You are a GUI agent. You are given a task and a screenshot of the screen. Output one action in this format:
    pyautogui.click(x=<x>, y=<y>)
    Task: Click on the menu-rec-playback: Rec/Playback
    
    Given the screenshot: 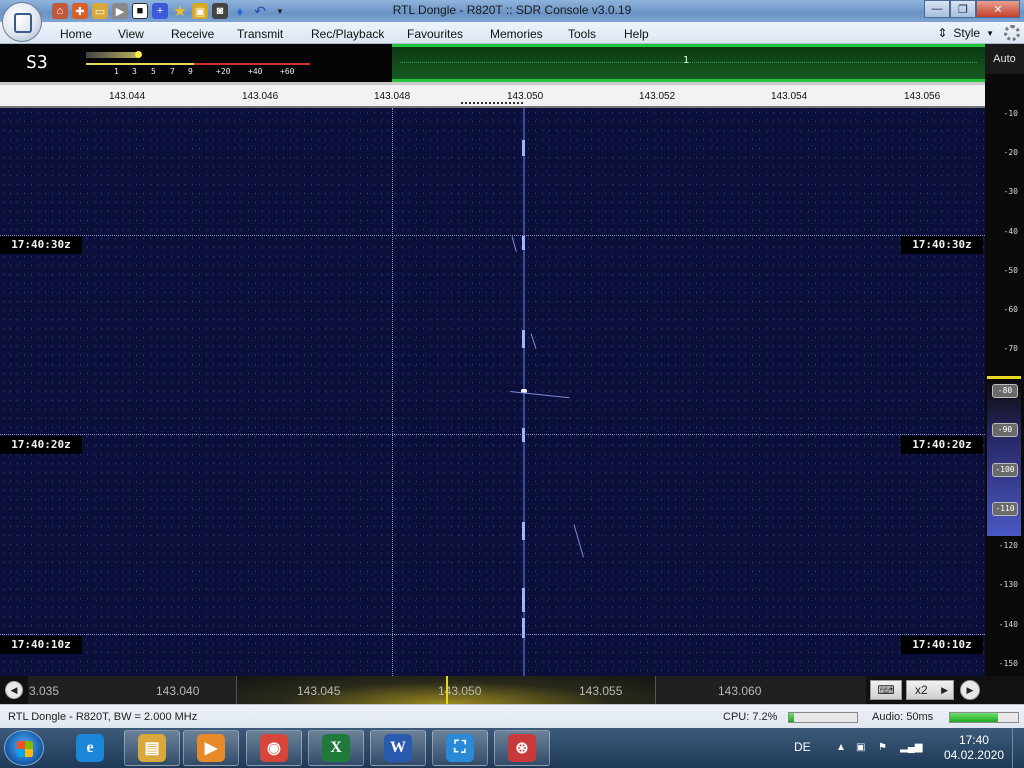 What is the action you would take?
    pyautogui.click(x=347, y=34)
    